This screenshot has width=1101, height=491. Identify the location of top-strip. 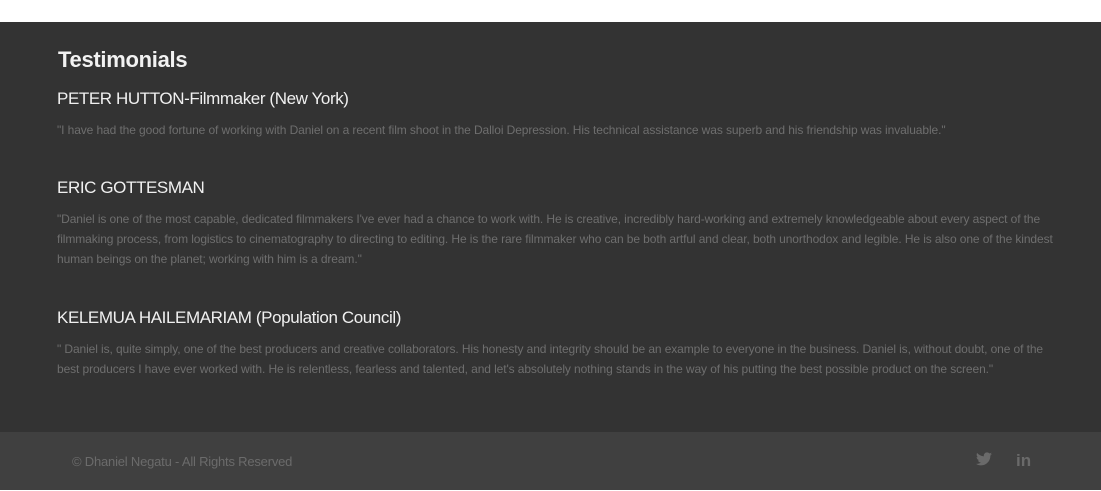
(550, 11).